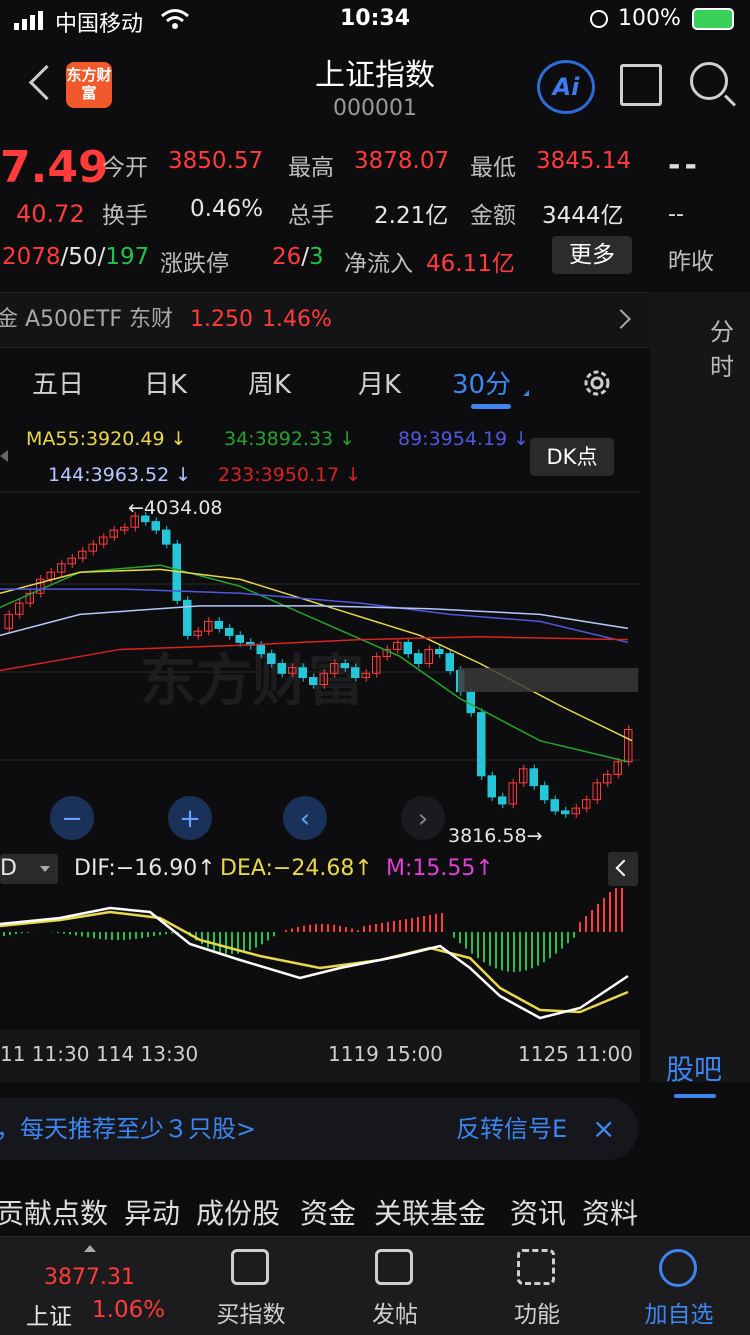 The image size is (750, 1335). Describe the element at coordinates (252, 681) in the screenshot. I see `watermark: 东方财富` at that location.